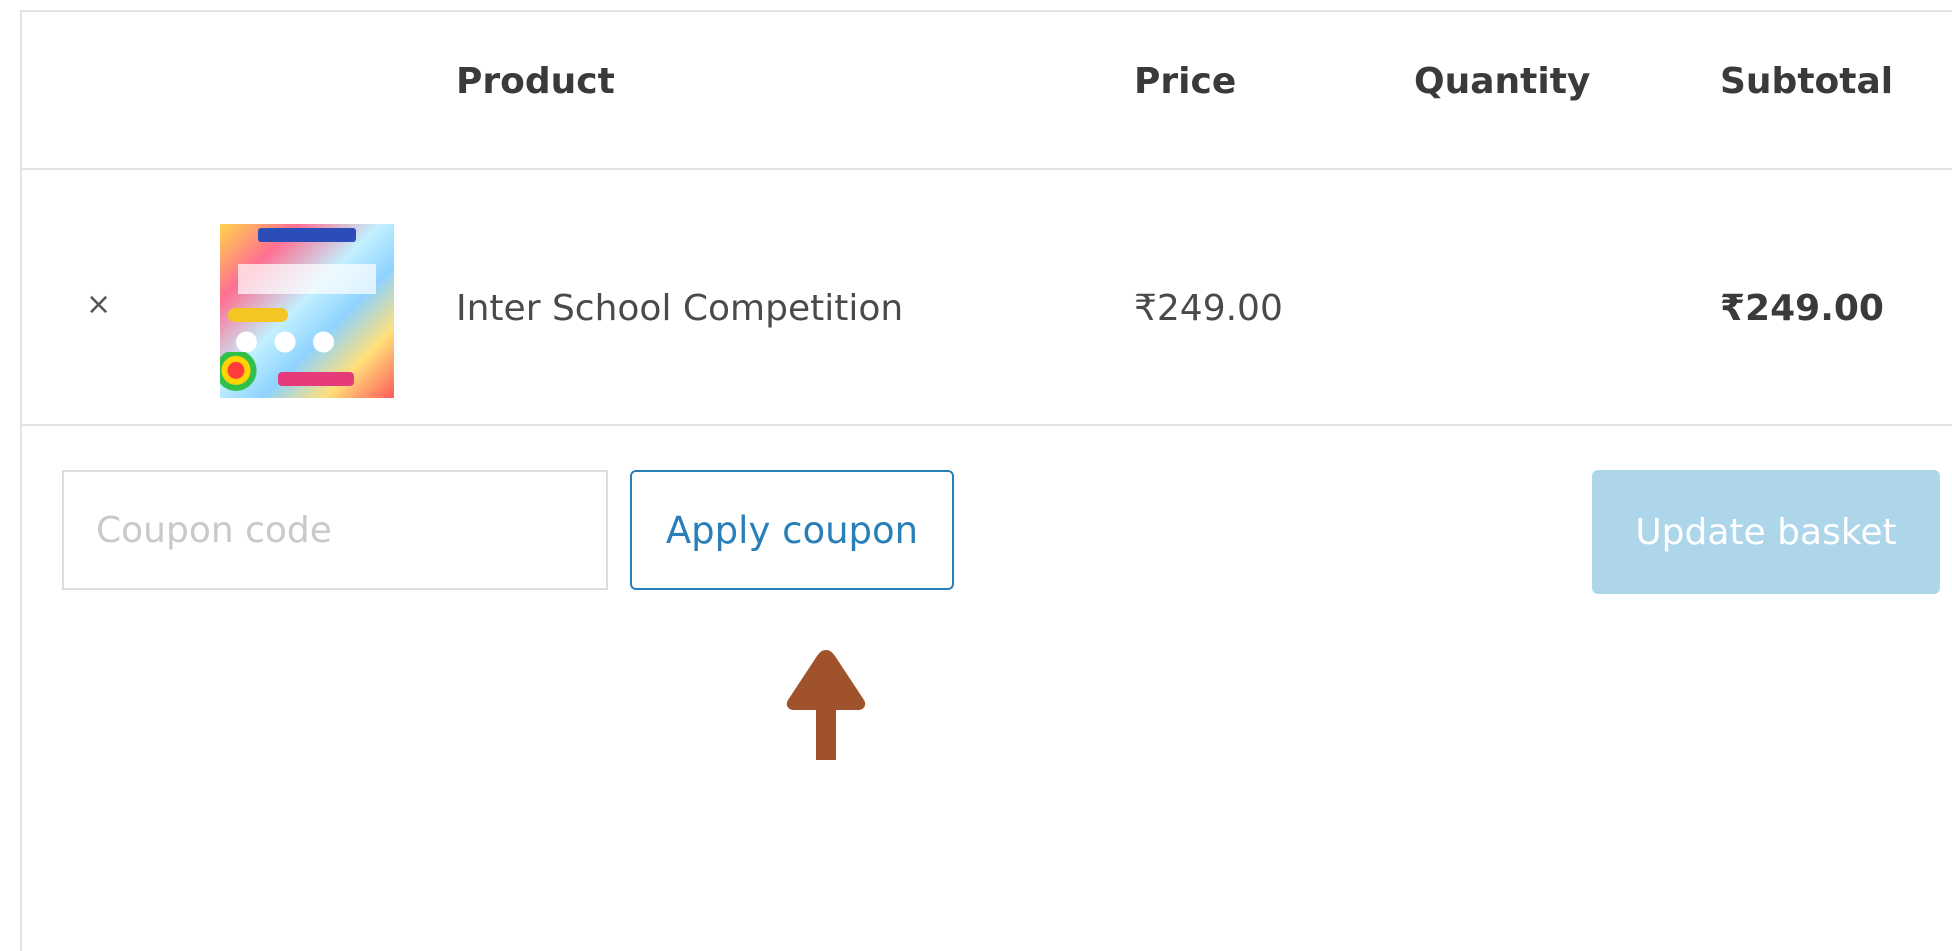  I want to click on remove-item-icon: ×, so click(98, 305).